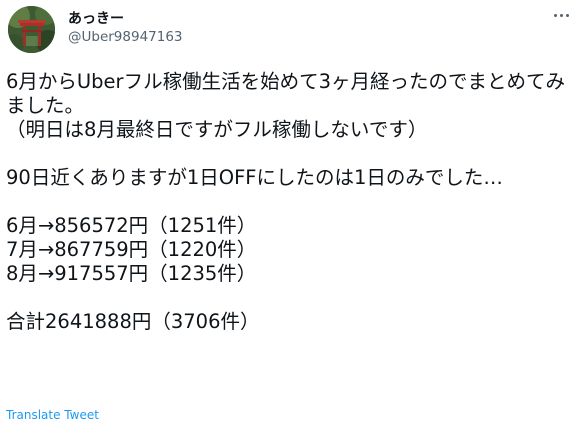 Image resolution: width=580 pixels, height=428 pixels. I want to click on author-handle: @Uber98947163, so click(125, 37).